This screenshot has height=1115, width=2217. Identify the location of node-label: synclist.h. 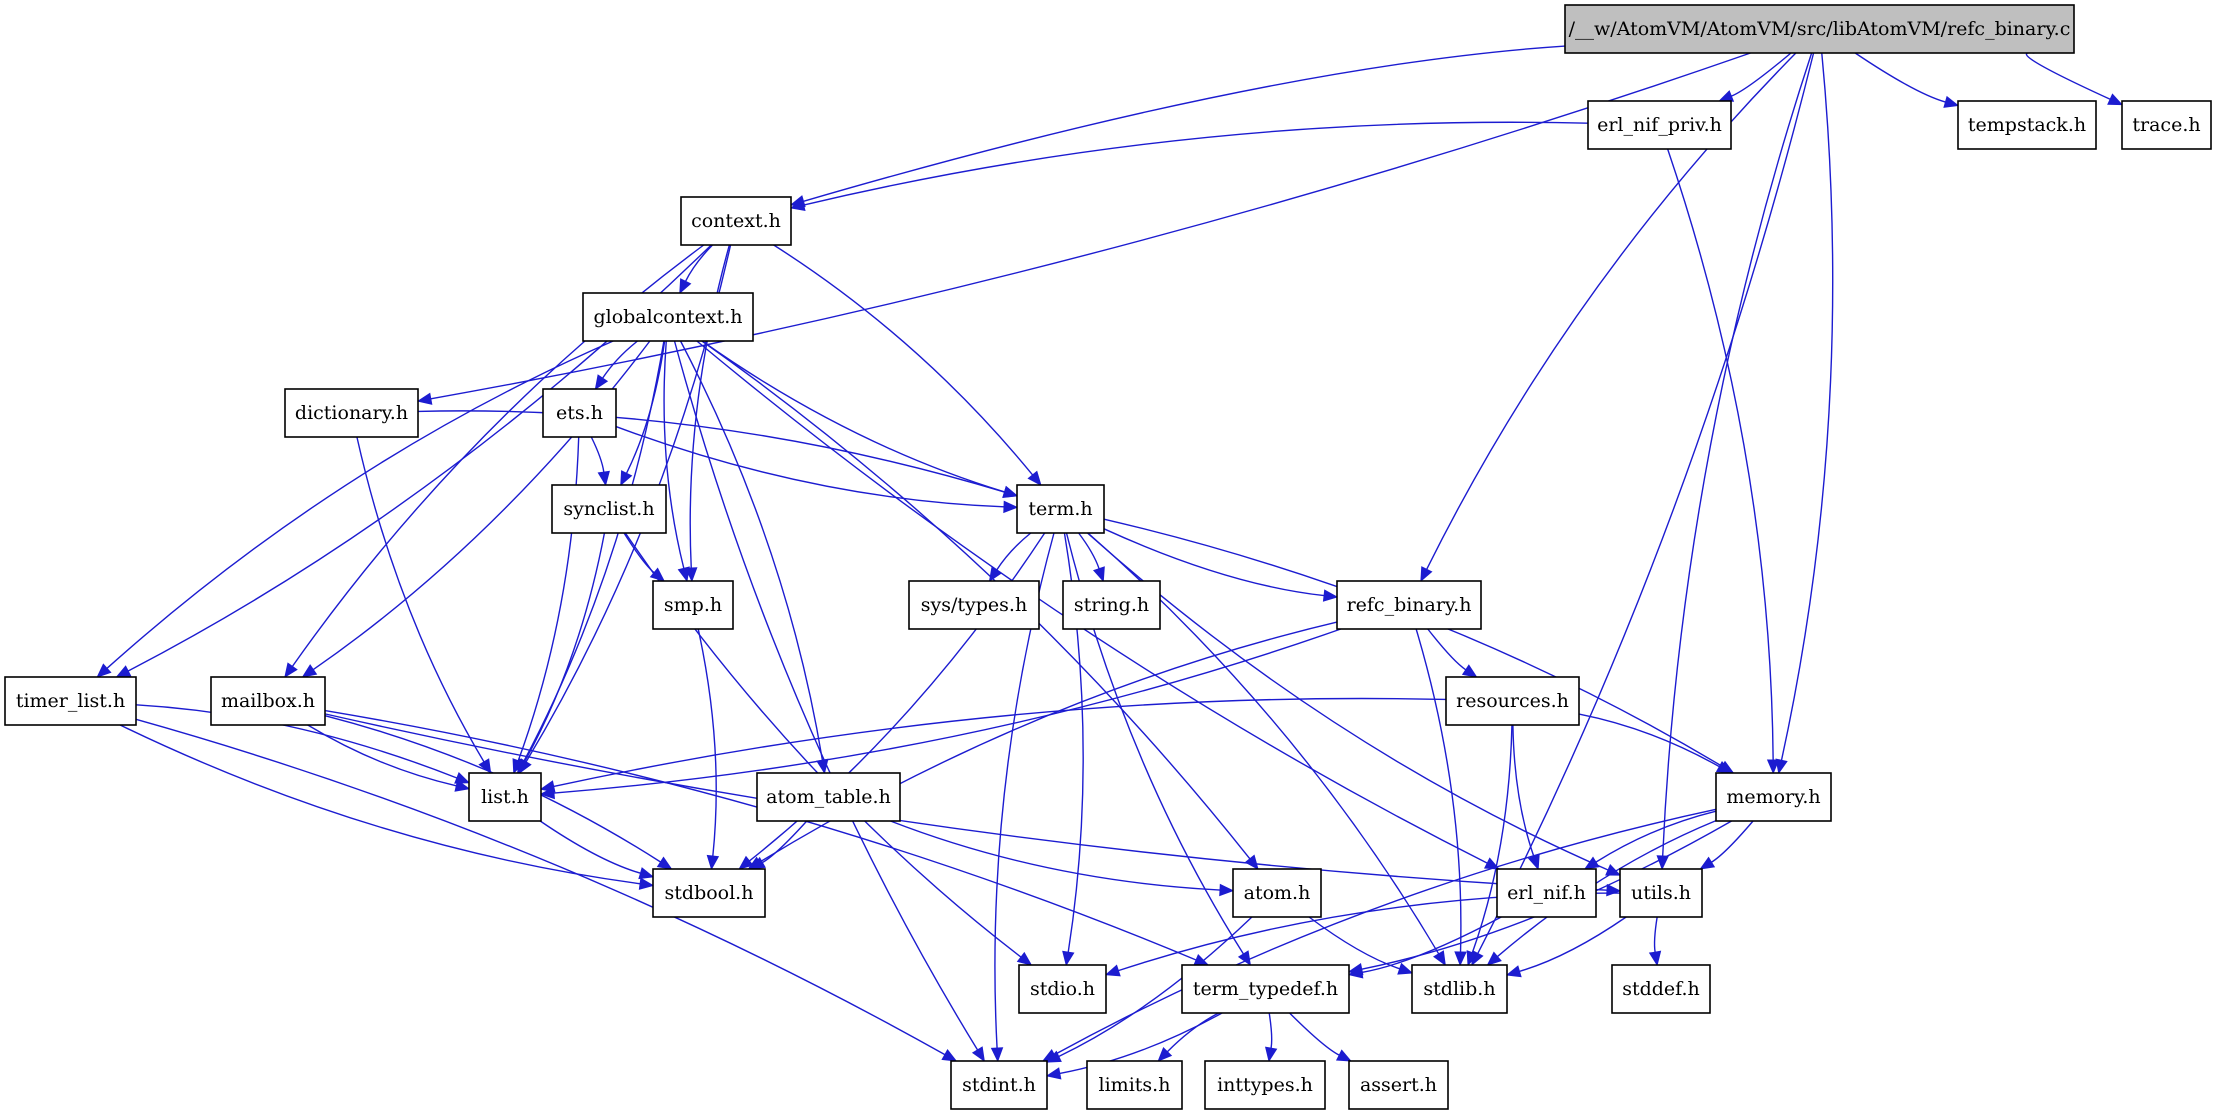
(608, 509).